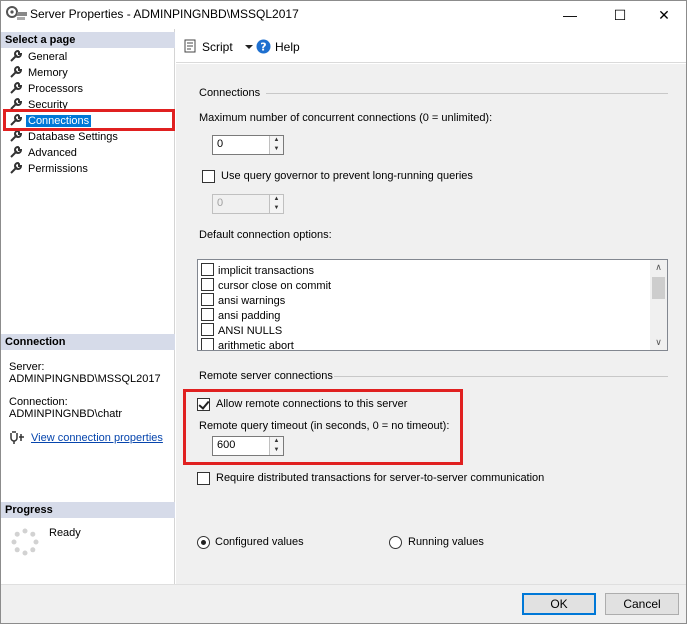 The image size is (687, 624). Describe the element at coordinates (203, 542) in the screenshot. I see `configured-values-radio` at that location.